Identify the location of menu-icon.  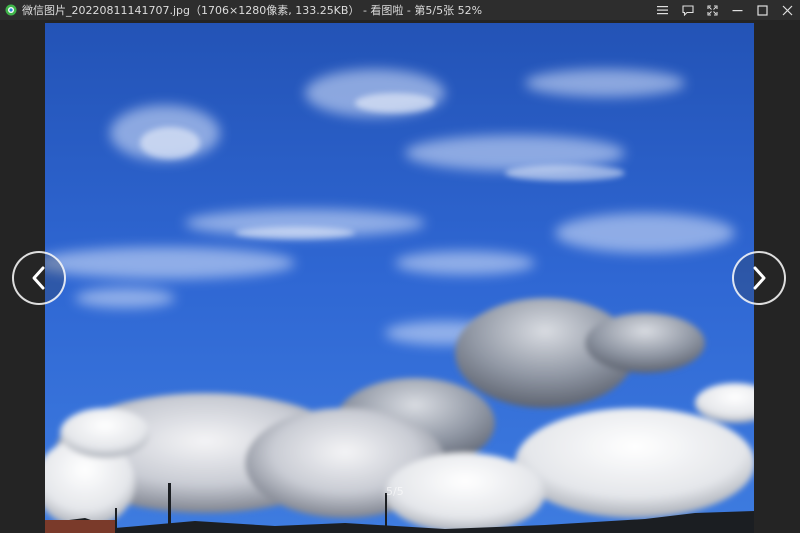
(662, 10).